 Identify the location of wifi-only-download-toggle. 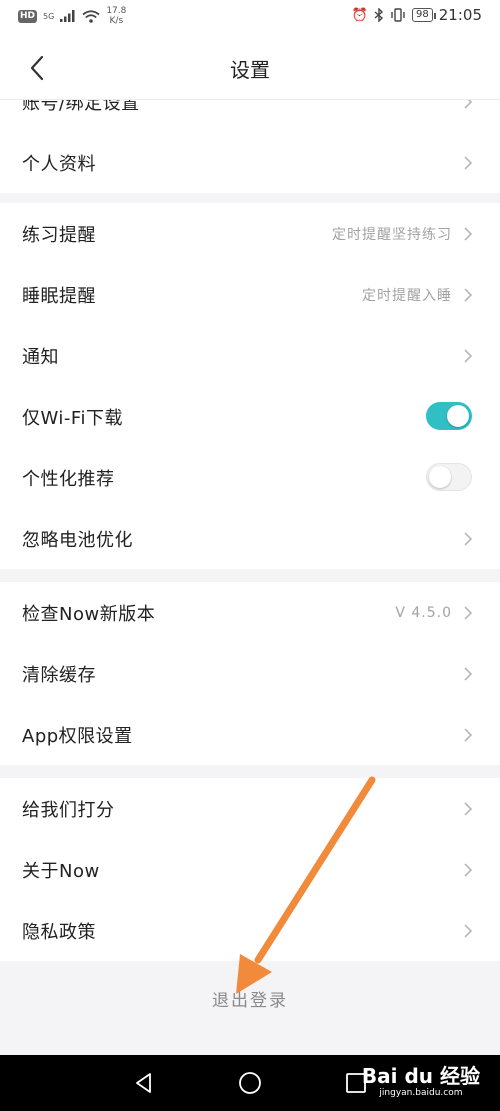
(449, 416).